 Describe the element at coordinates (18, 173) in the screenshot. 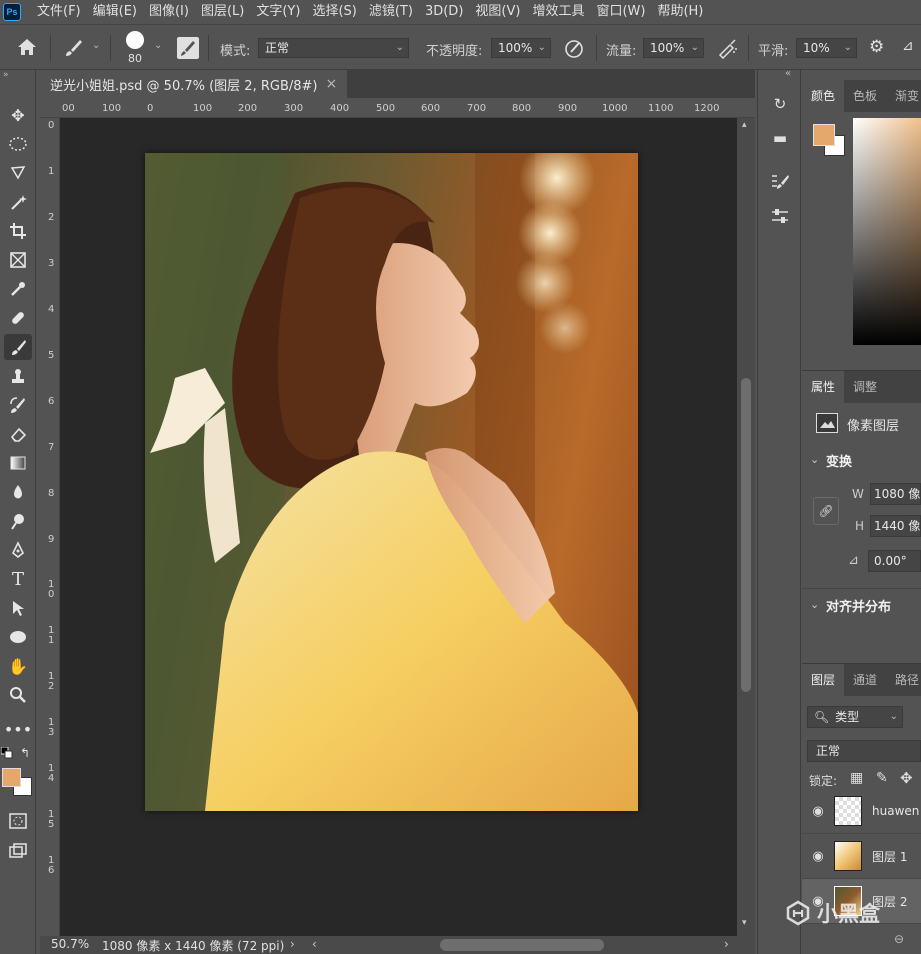

I see `lasso-tool-icon` at that location.